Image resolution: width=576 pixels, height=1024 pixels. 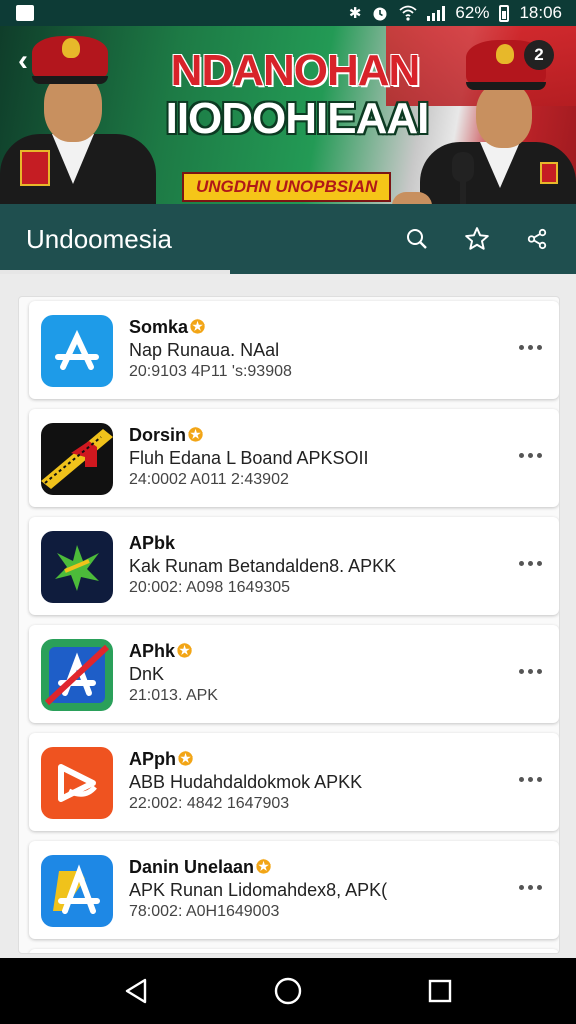 I want to click on app-name: APhk, so click(x=152, y=650).